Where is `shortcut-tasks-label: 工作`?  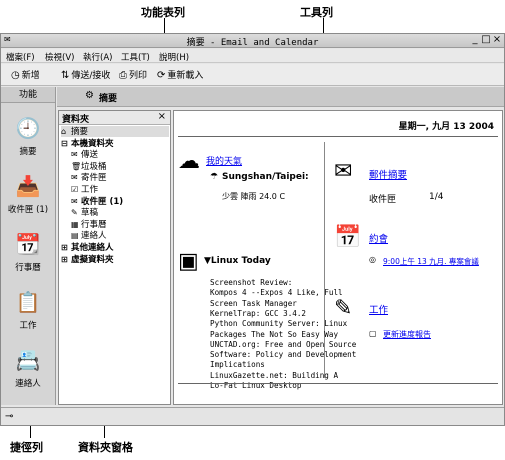 shortcut-tasks-label: 工作 is located at coordinates (28, 326).